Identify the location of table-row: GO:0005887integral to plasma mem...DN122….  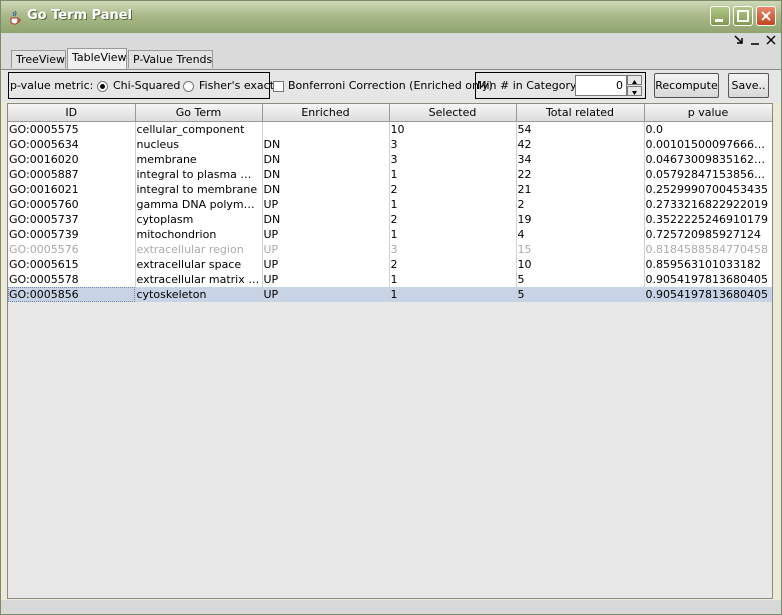
(390, 174).